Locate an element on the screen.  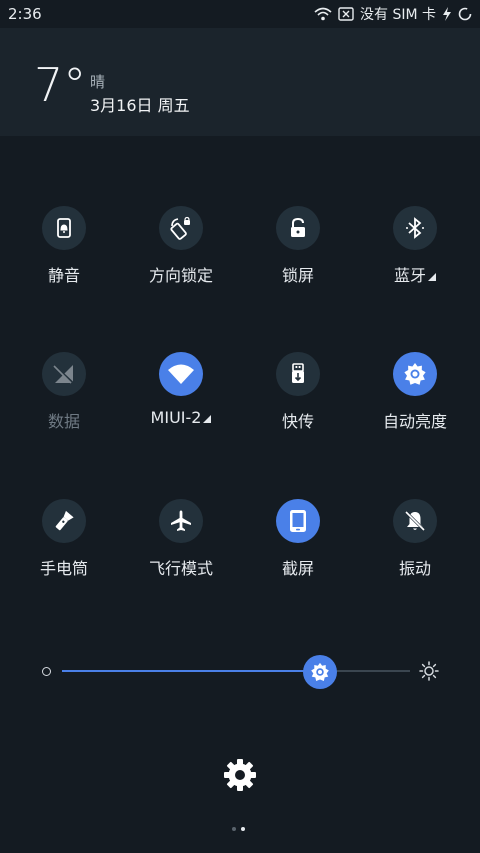
tile-airplane-mode: 飞行模式 is located at coordinates (181, 544).